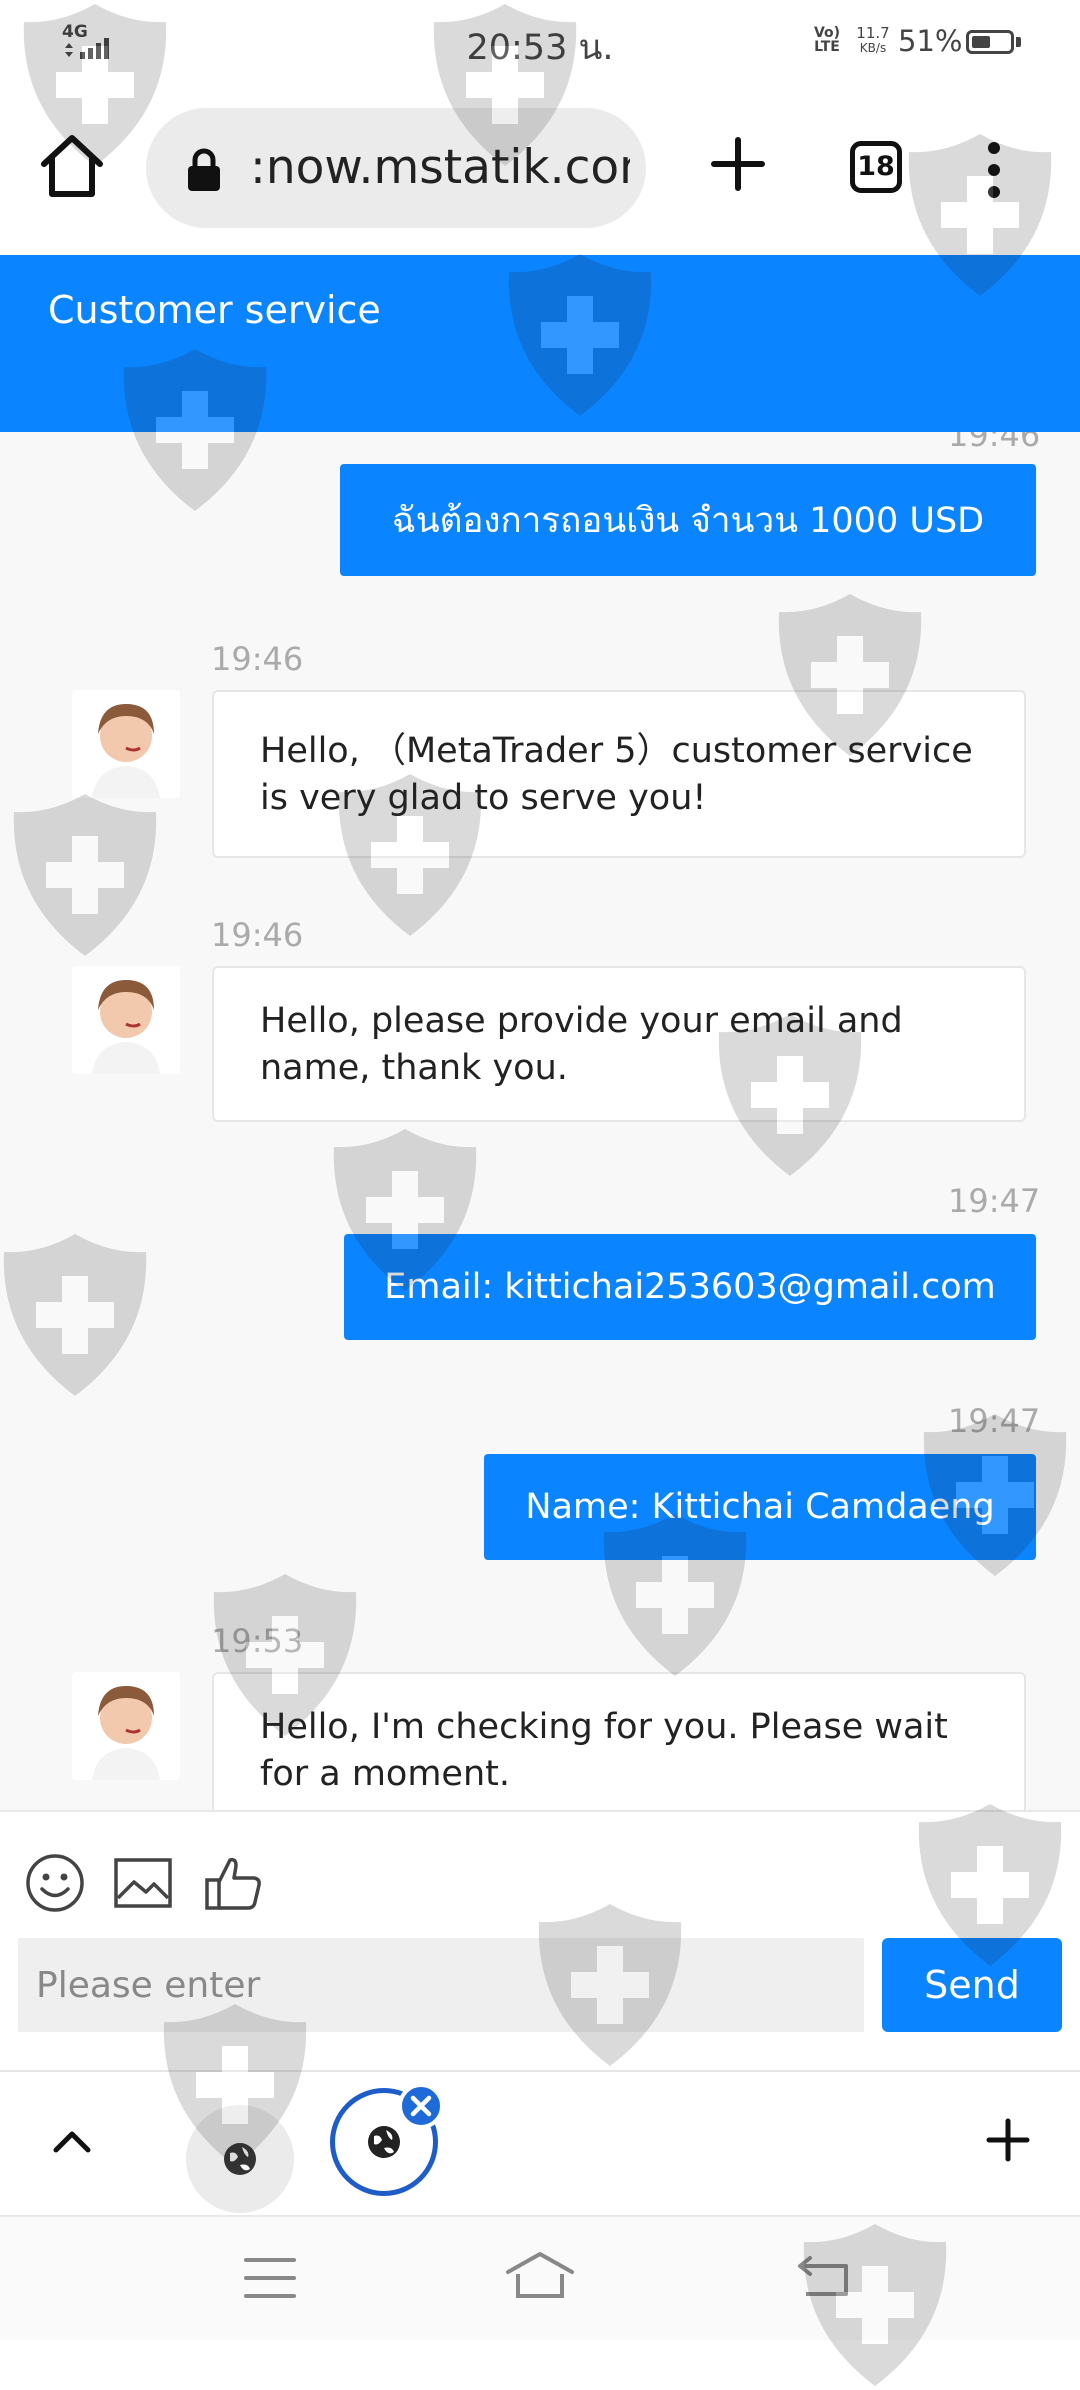 The height and width of the screenshot is (2390, 1080). What do you see at coordinates (540, 2142) in the screenshot?
I see `browser-tab-bar` at bounding box center [540, 2142].